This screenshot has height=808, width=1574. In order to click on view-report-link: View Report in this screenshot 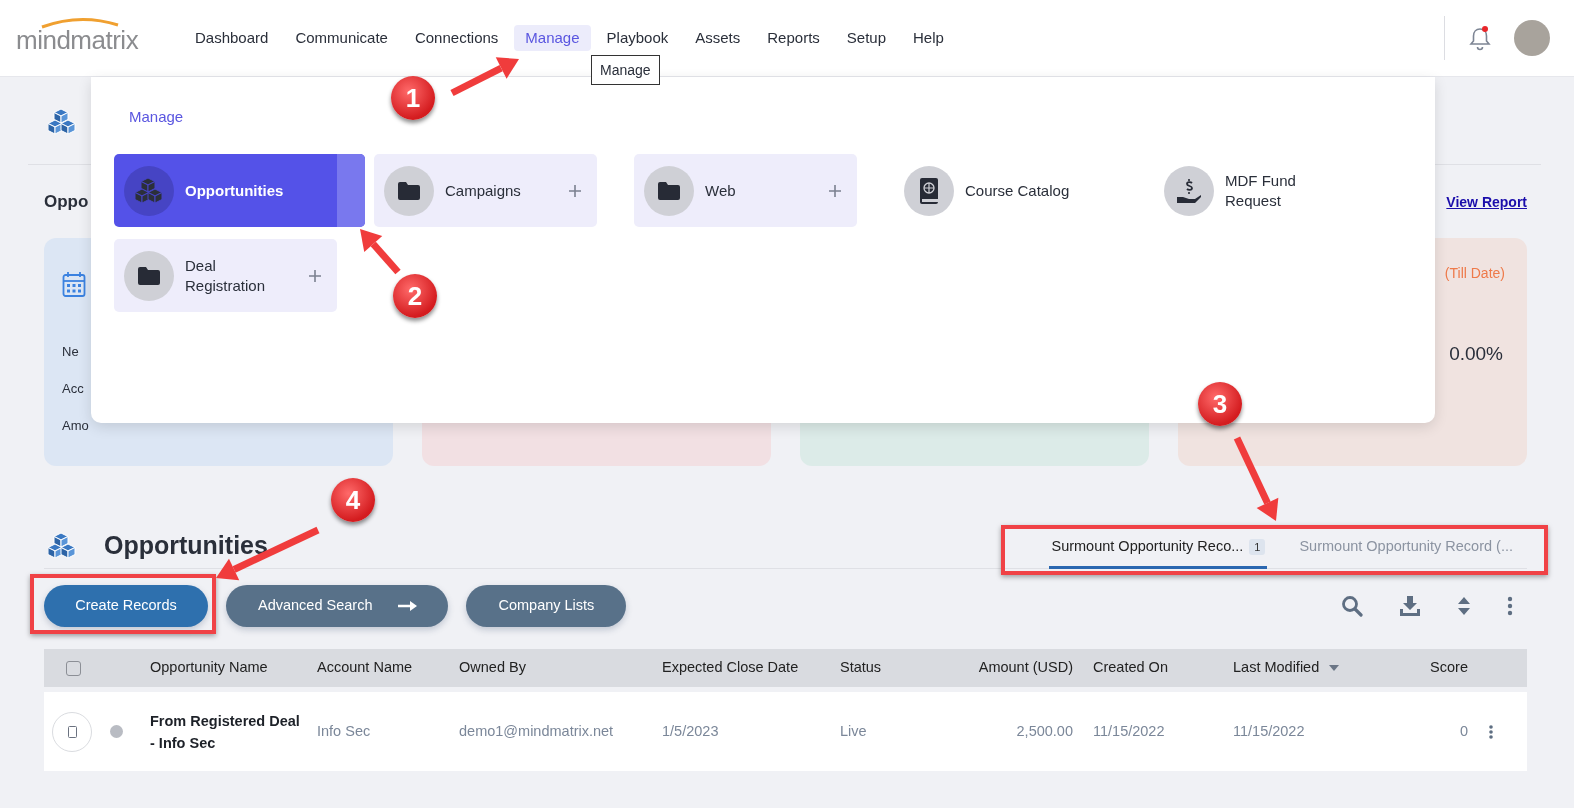, I will do `click(1486, 202)`.